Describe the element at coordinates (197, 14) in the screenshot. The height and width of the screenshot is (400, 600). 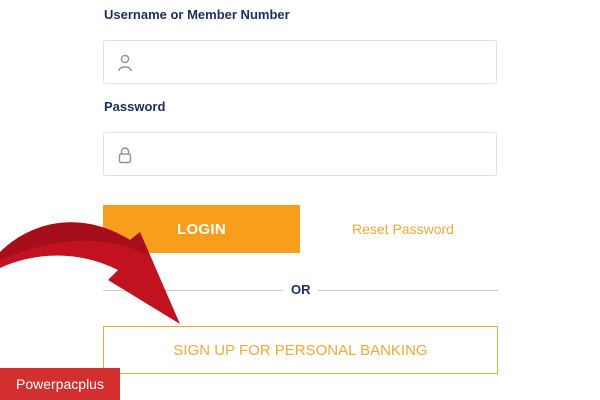
I see `username-label: Username or Member Number` at that location.